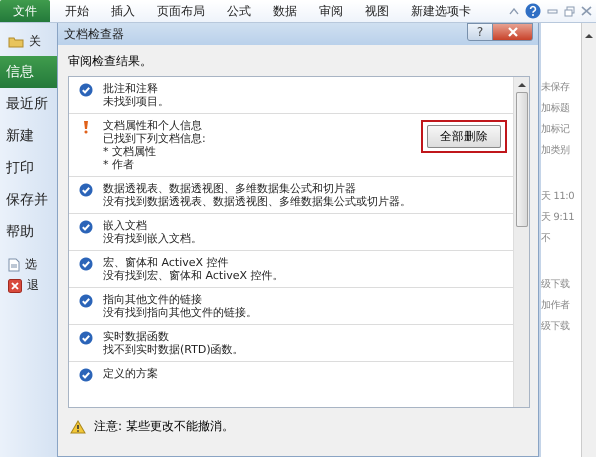  Describe the element at coordinates (28, 104) in the screenshot. I see `backstage-item: 最近所` at that location.